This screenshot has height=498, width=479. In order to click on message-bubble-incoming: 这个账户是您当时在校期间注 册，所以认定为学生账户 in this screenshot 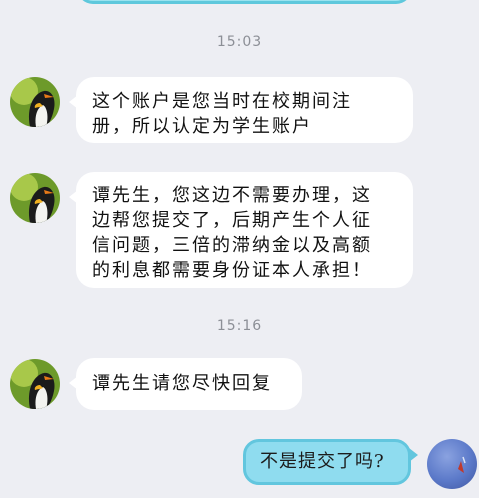, I will do `click(241, 110)`.